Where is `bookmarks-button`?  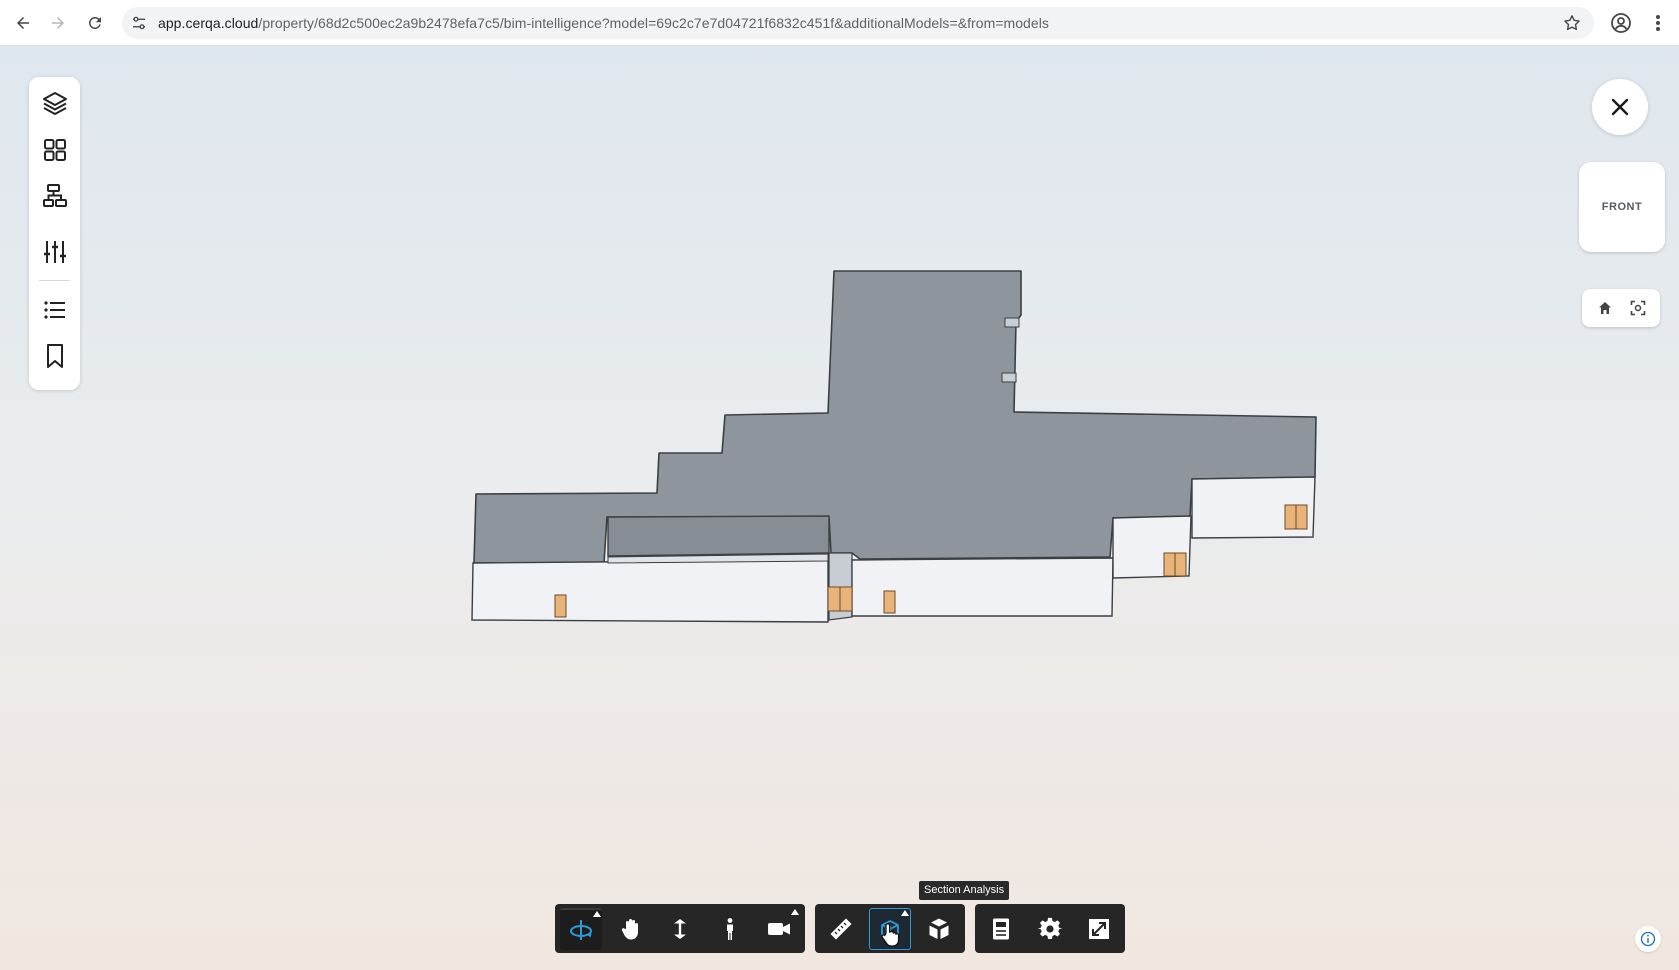
bookmarks-button is located at coordinates (55, 356).